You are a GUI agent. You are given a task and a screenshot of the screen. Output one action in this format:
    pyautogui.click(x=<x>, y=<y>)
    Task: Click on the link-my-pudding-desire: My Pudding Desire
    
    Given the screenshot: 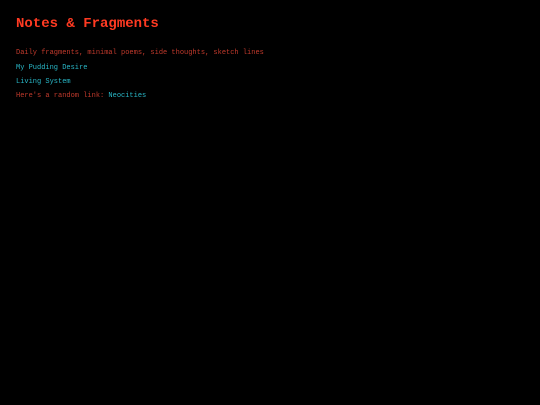 What is the action you would take?
    pyautogui.click(x=51, y=68)
    